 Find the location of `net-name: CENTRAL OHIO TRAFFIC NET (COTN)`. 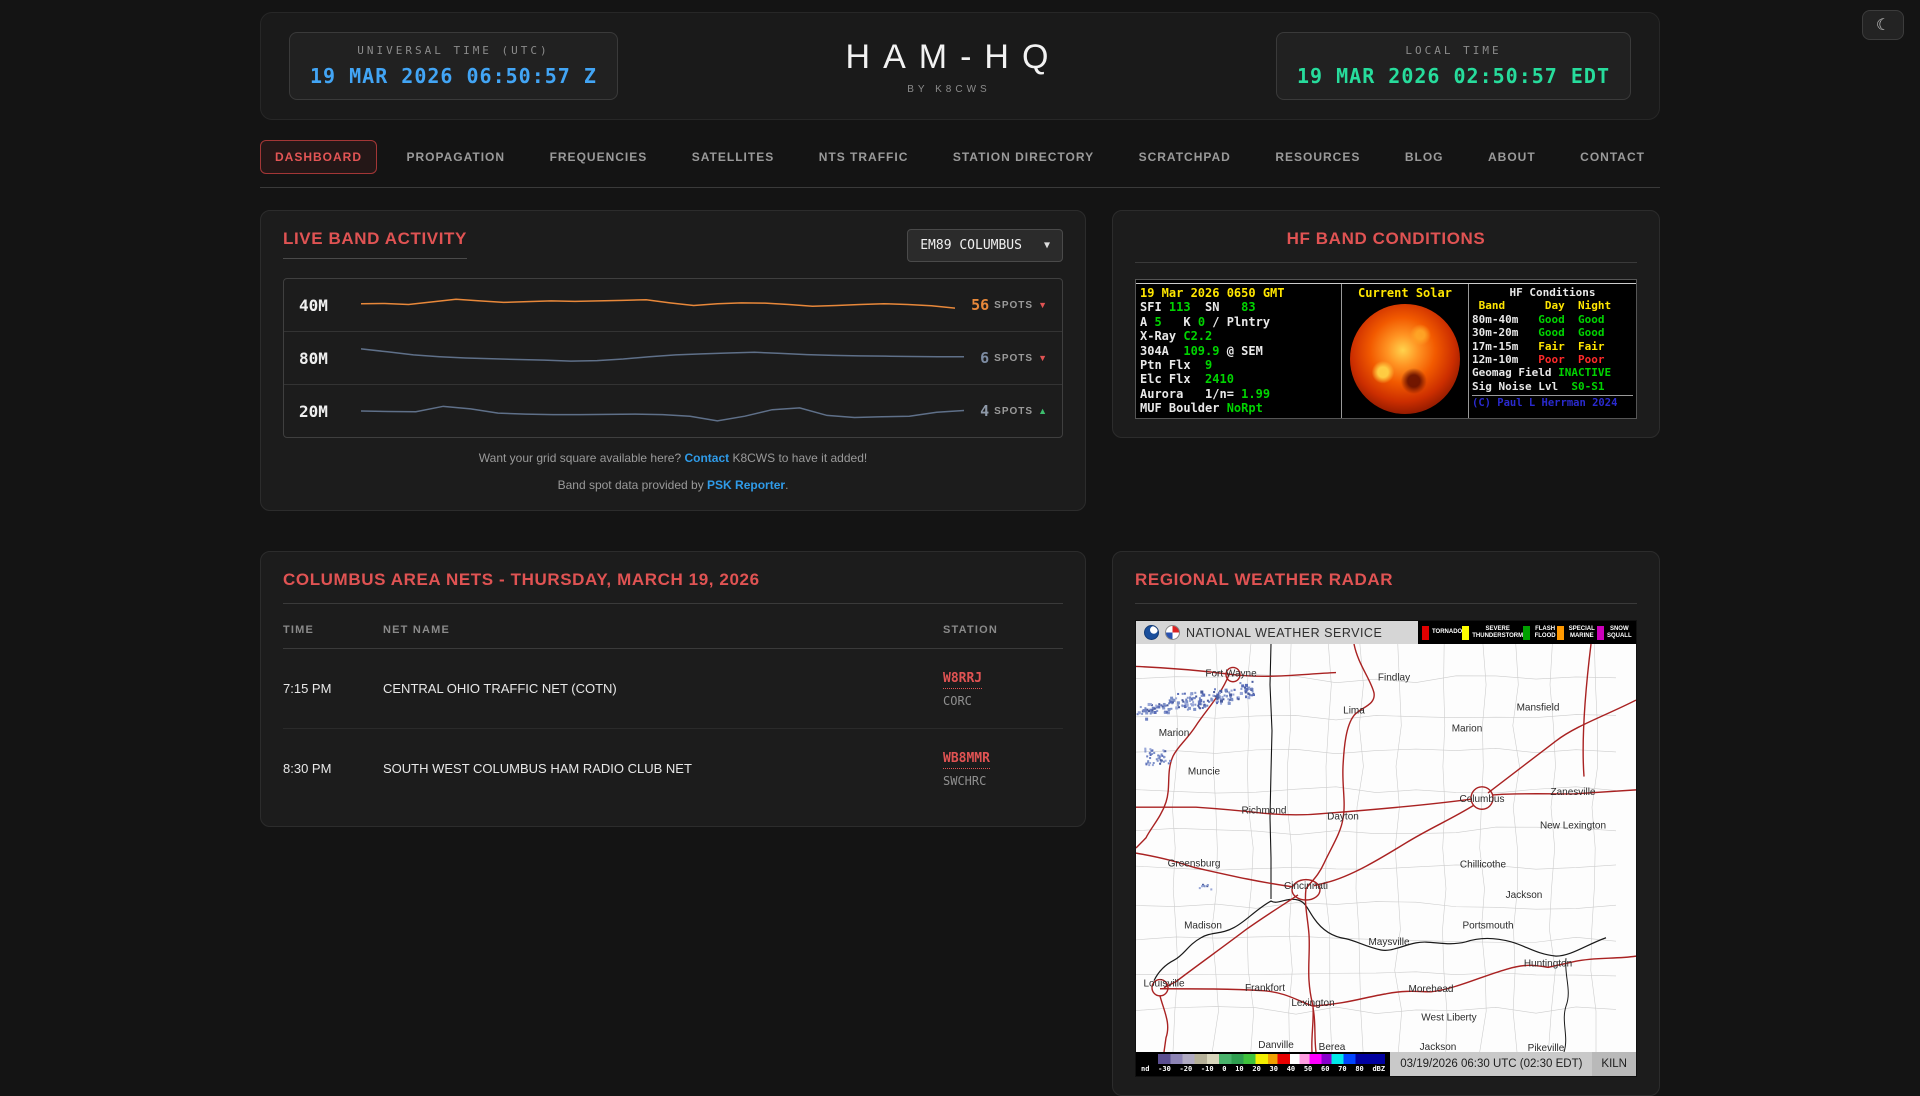

net-name: CENTRAL OHIO TRAFFIC NET (COTN) is located at coordinates (663, 688).